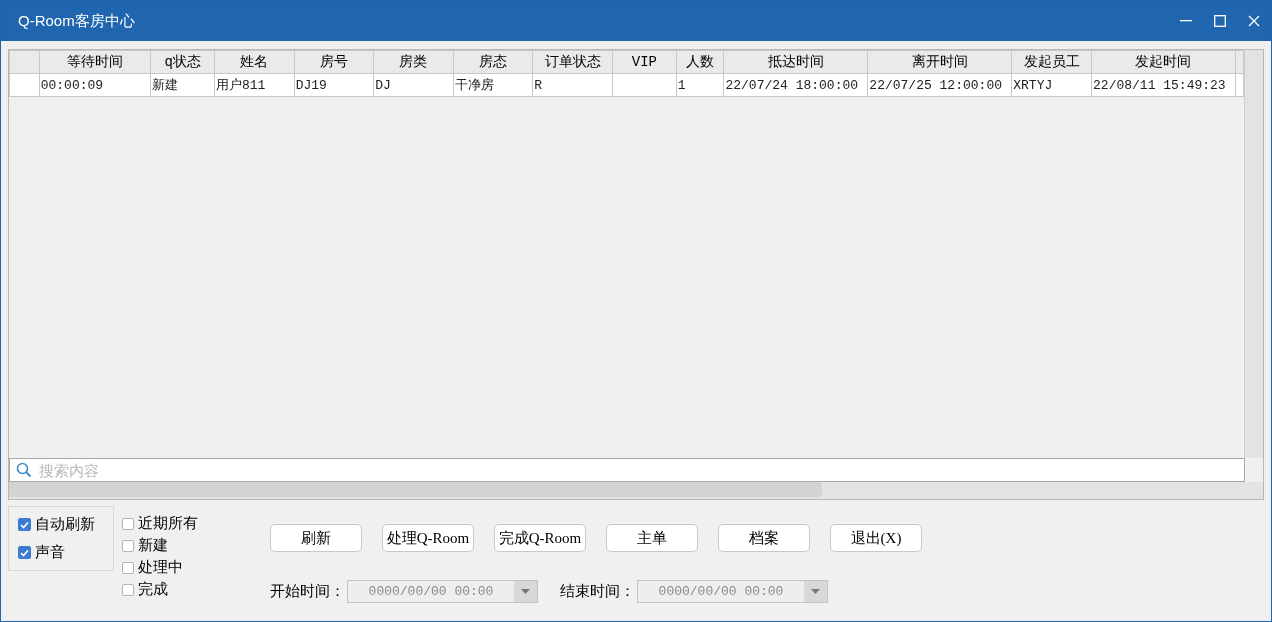 The image size is (1272, 622). I want to click on date-label: 开始时间：, so click(307, 591).